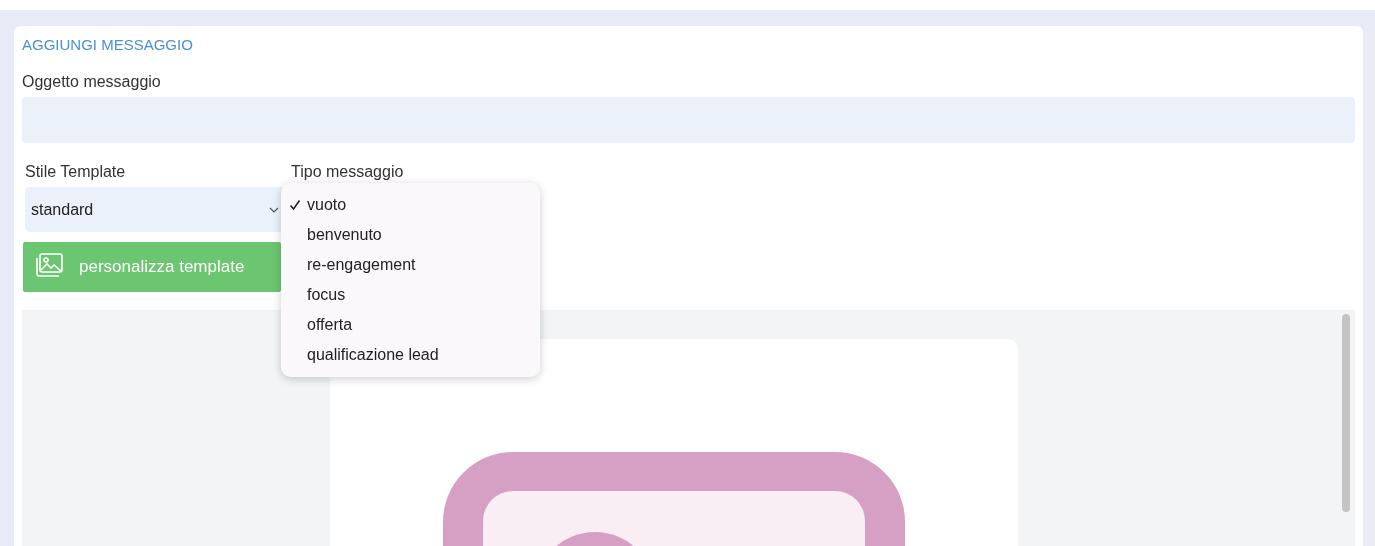 The height and width of the screenshot is (546, 1375). What do you see at coordinates (107, 44) in the screenshot?
I see `section-title: AGGIUNGI MESSAGGIO` at bounding box center [107, 44].